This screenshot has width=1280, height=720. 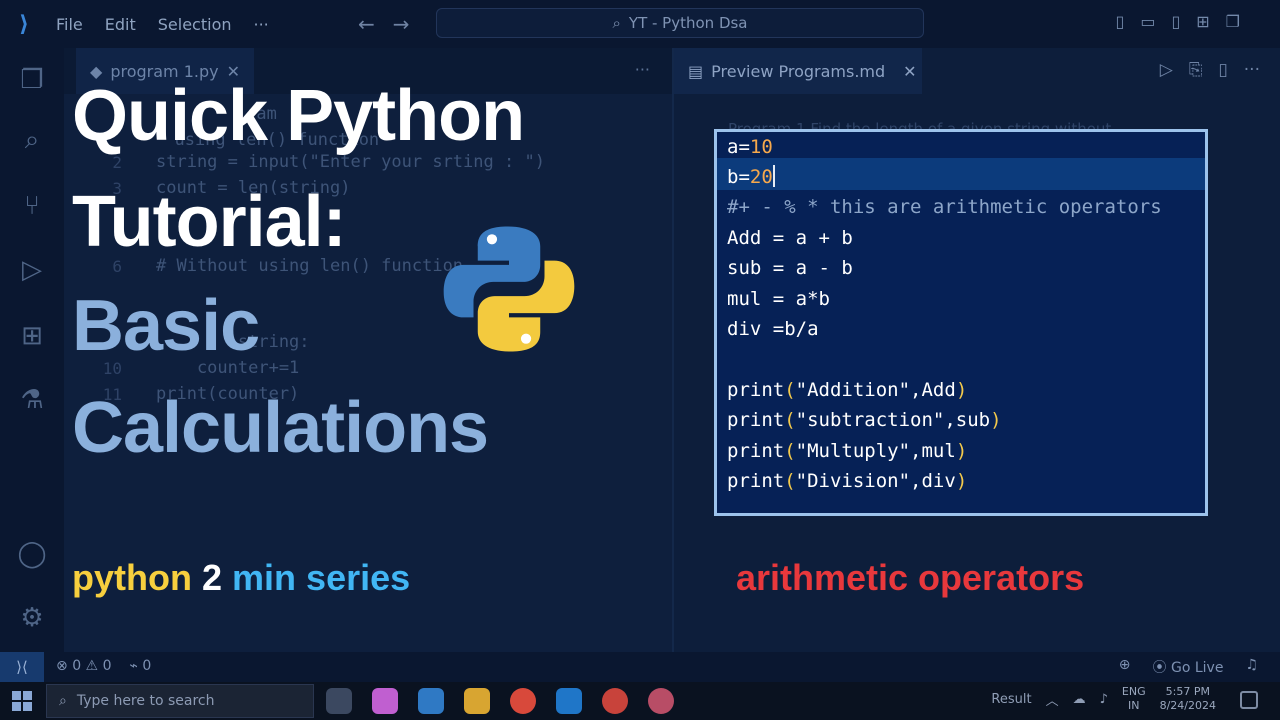 I want to click on warnings-count: 0, so click(x=107, y=666).